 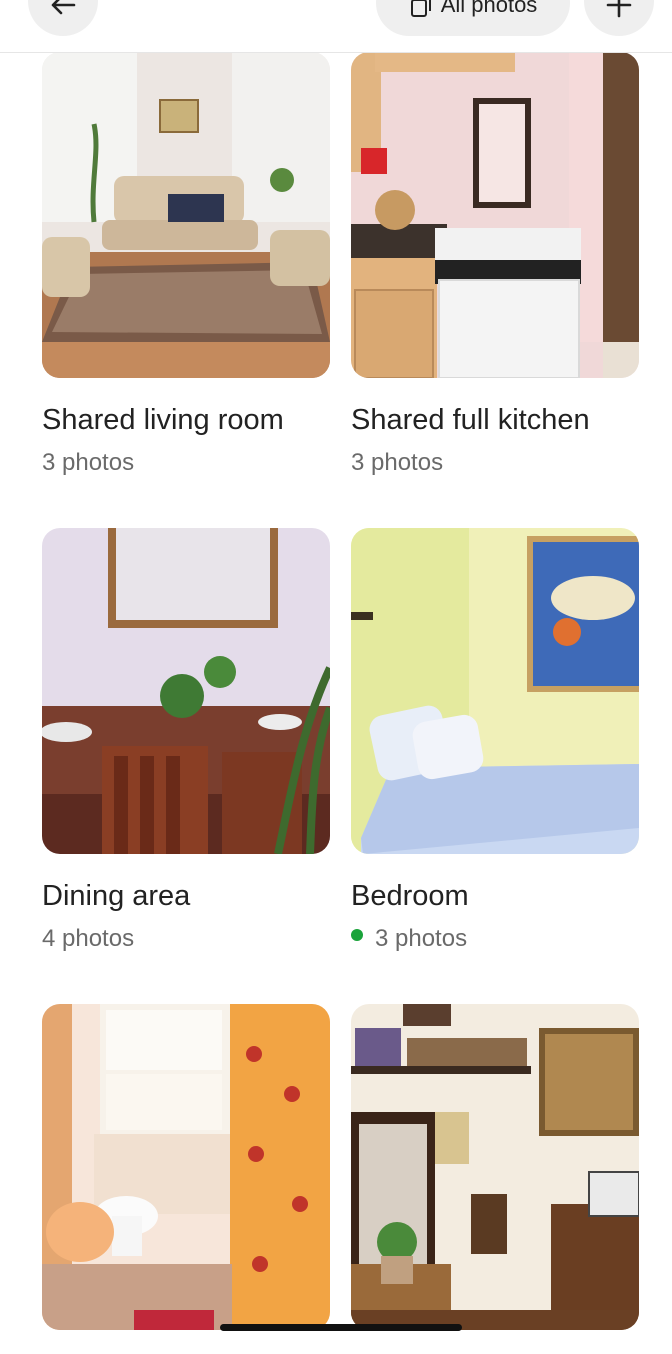 What do you see at coordinates (336, 26) in the screenshot?
I see `top-bar: All photos` at bounding box center [336, 26].